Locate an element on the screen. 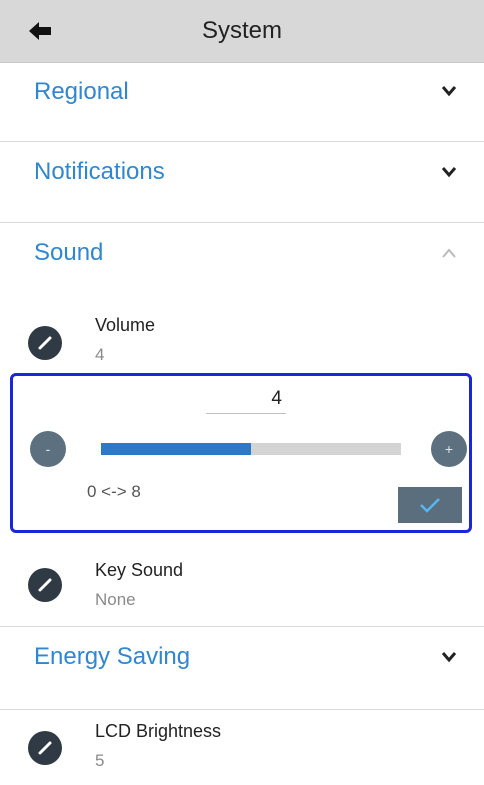 Image resolution: width=484 pixels, height=785 pixels. decrease-button: - is located at coordinates (48, 449).